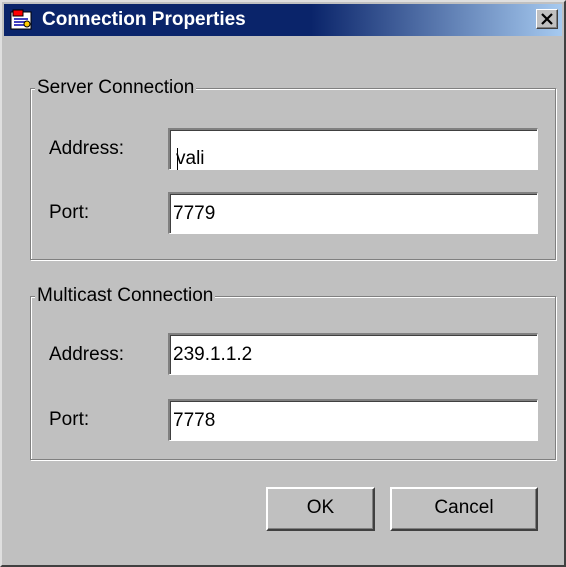  Describe the element at coordinates (283, 20) in the screenshot. I see `title-bar: Connection Properties` at that location.